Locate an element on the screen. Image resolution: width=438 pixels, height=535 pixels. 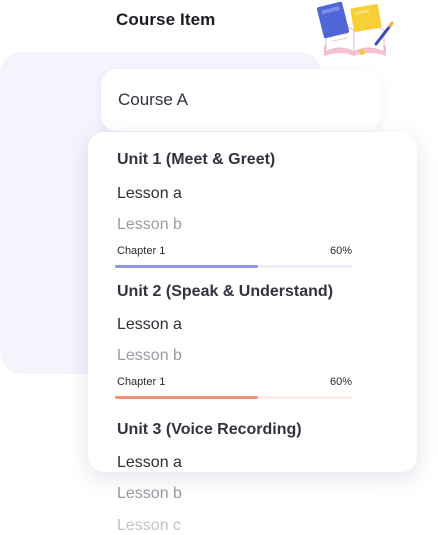
books-illustration-icon is located at coordinates (355, 28).